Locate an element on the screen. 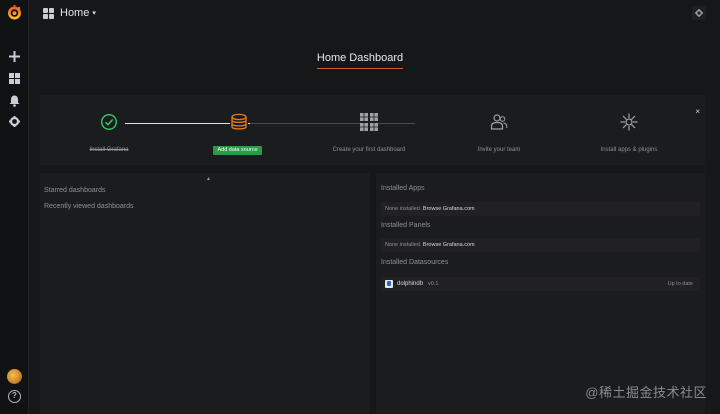 The height and width of the screenshot is (414, 720). database-icon is located at coordinates (239, 122).